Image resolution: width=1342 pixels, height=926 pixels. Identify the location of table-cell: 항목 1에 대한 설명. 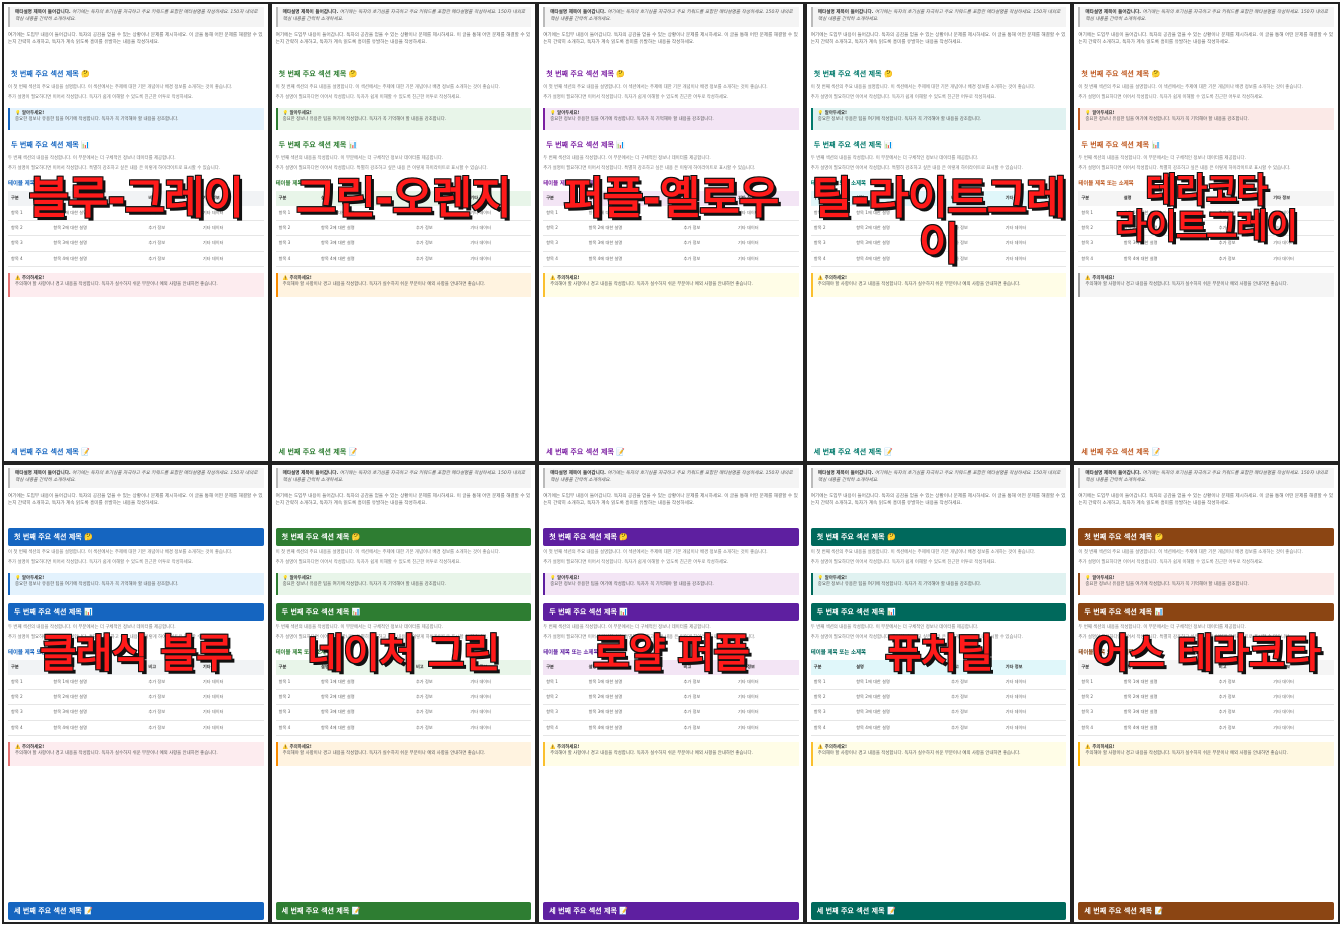
(365, 213).